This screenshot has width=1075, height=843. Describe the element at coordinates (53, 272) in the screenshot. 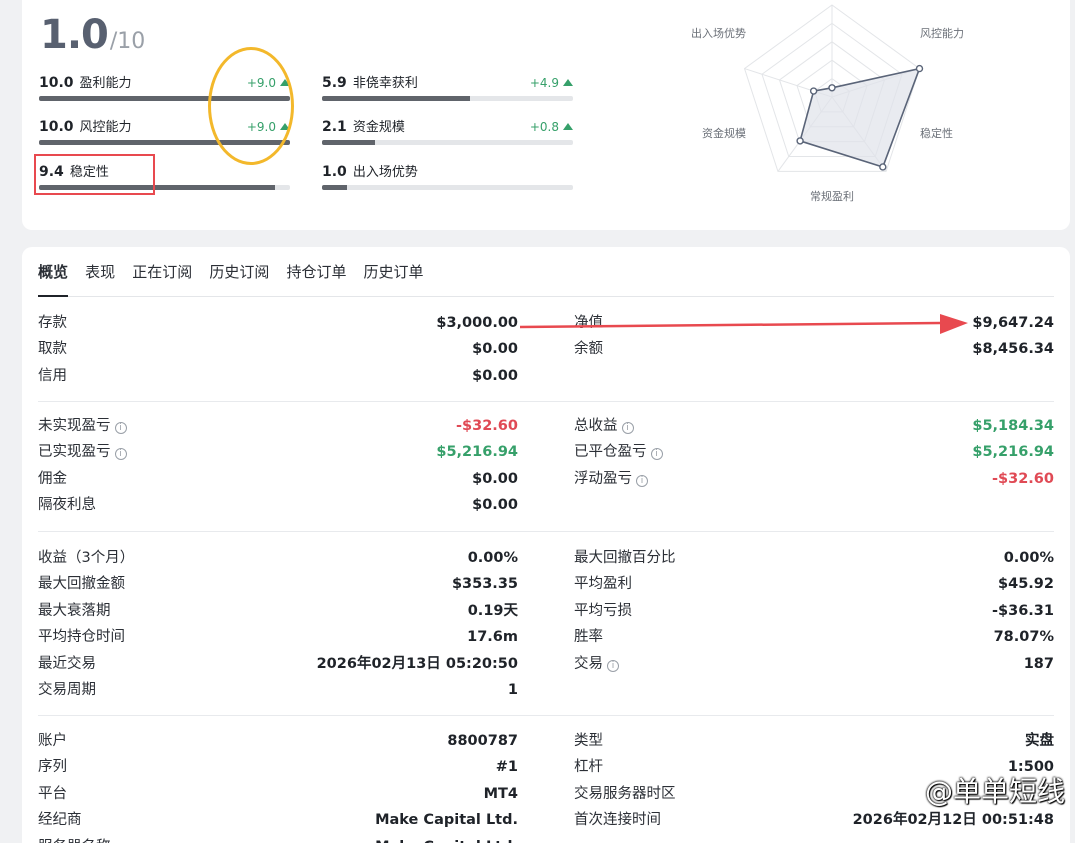

I see `tab-overview: 概览` at that location.